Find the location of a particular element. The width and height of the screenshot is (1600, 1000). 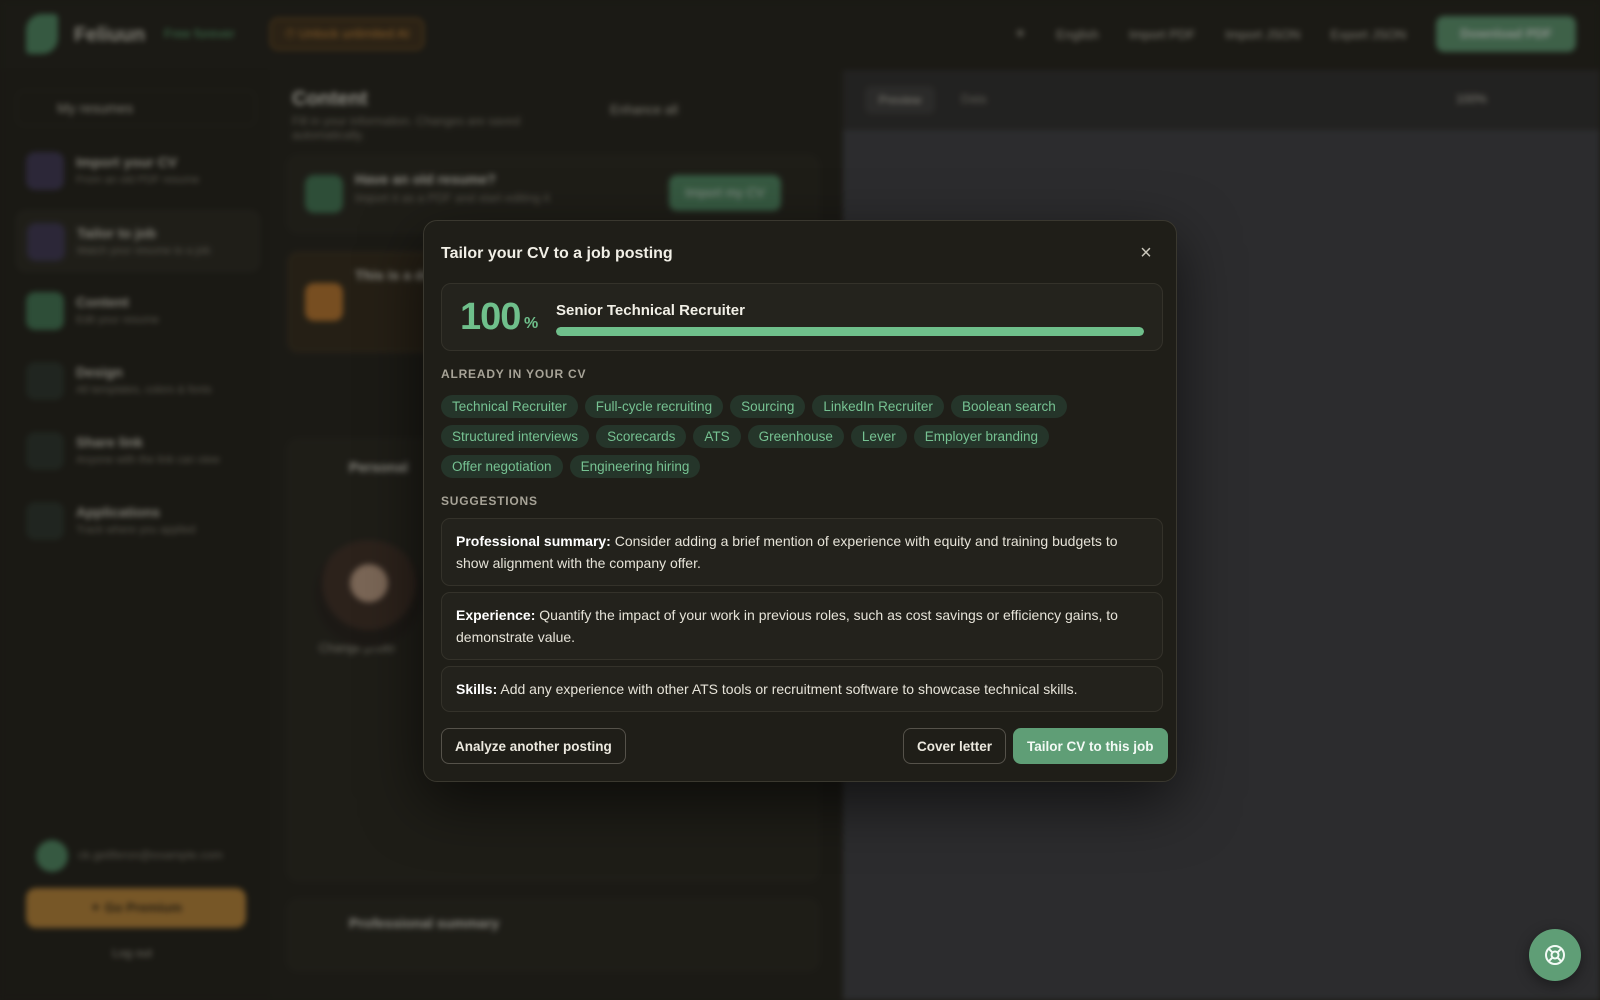

import-my-cv-button: Import my CV is located at coordinates (725, 193).